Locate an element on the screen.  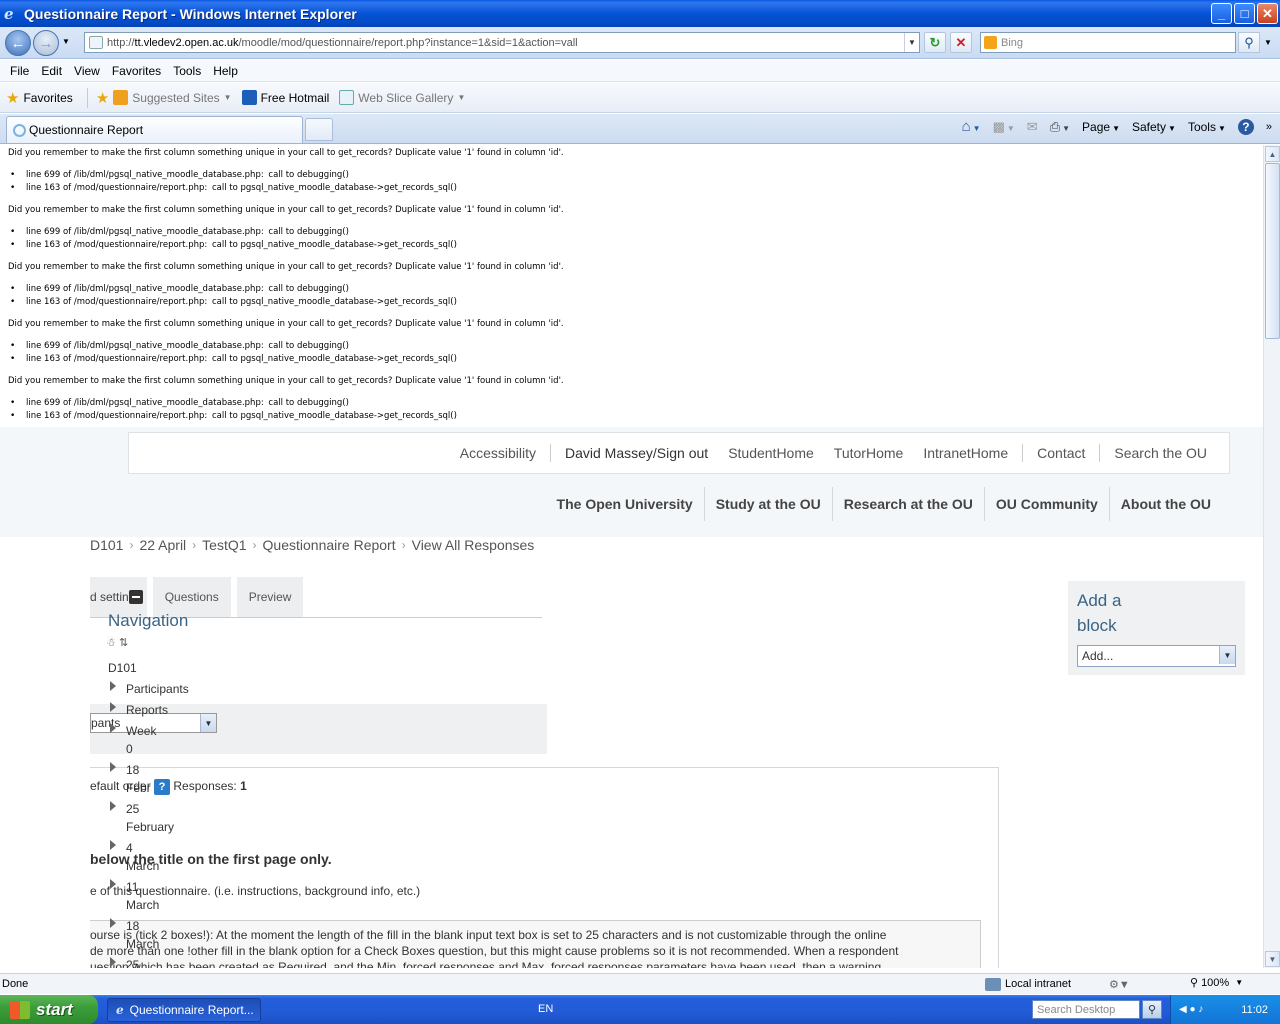
search-ou-link: Search the OU is located at coordinates (1160, 453).